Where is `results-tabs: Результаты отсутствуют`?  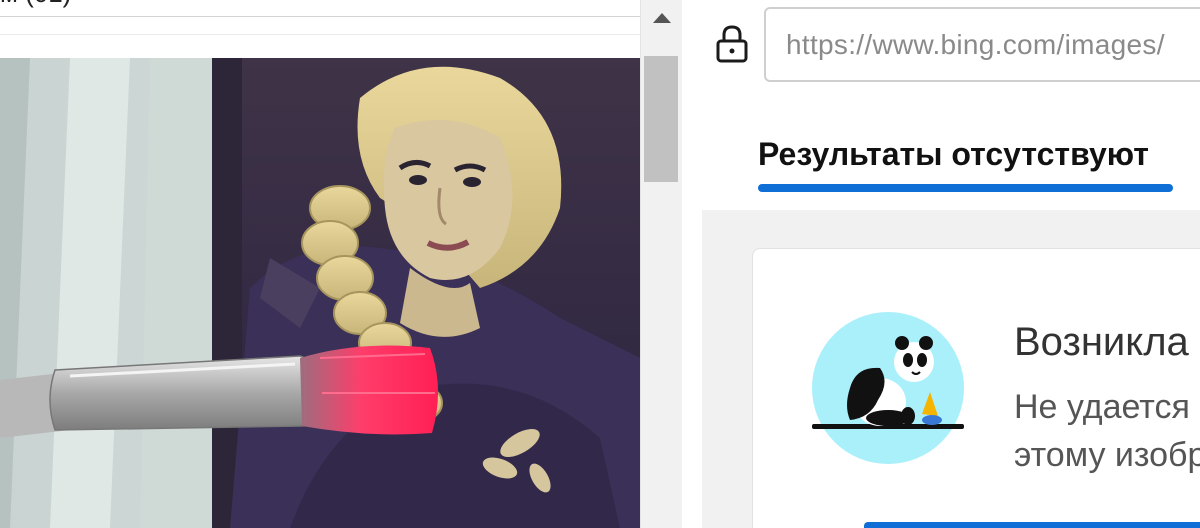
results-tabs: Результаты отсутствуют is located at coordinates (951, 155).